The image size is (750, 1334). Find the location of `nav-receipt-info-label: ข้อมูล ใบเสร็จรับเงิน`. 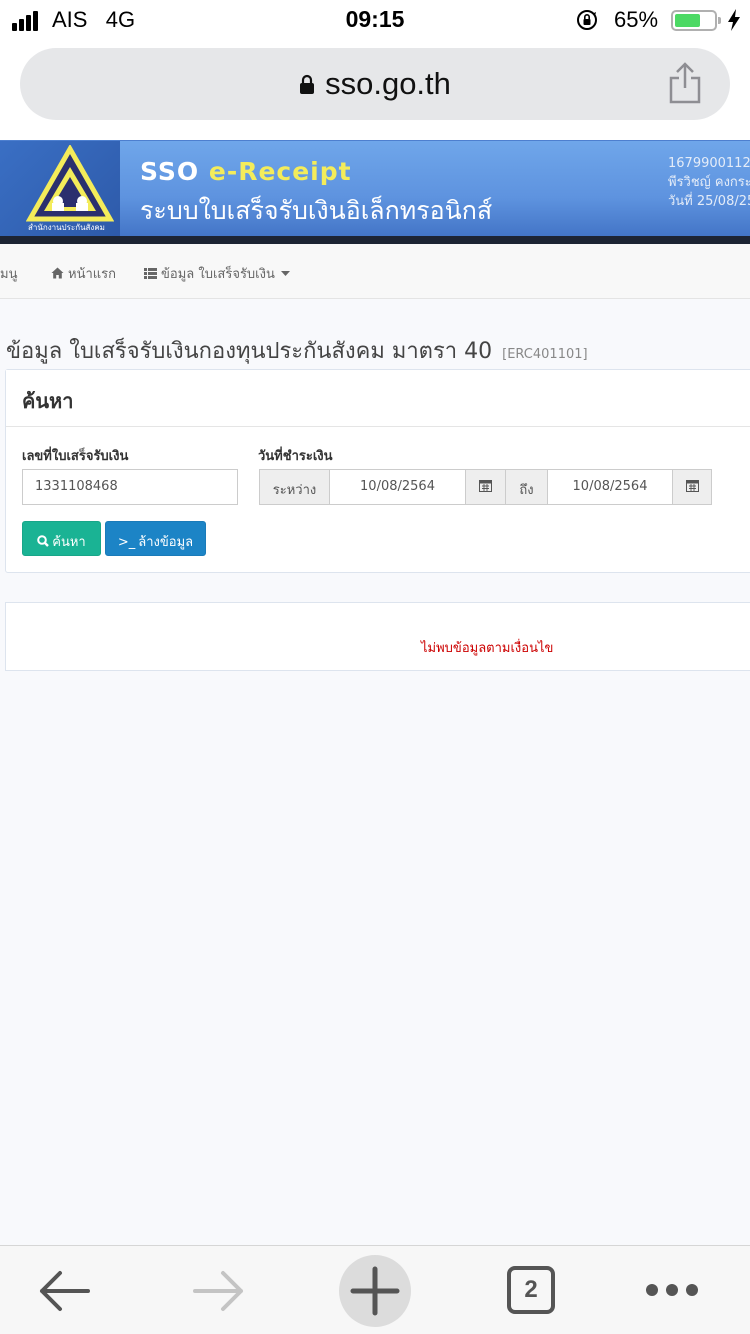

nav-receipt-info-label: ข้อมูล ใบเสร็จรับเงิน is located at coordinates (218, 274).